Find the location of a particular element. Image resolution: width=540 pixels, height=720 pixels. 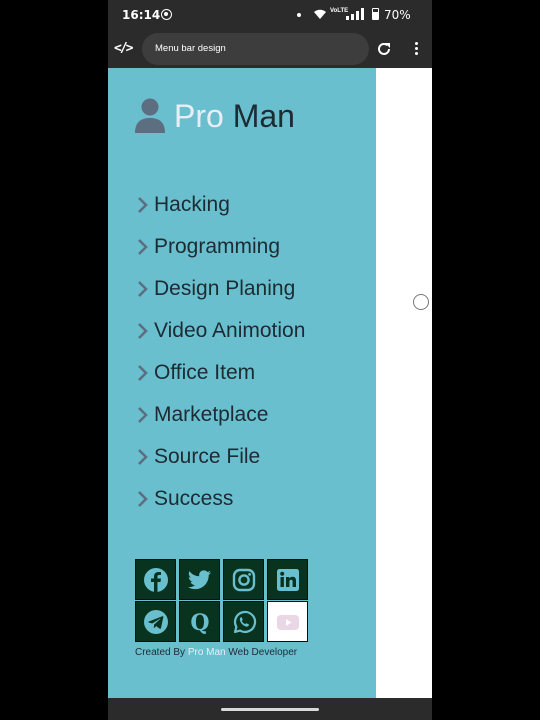

whatsapp-button is located at coordinates (243, 621).